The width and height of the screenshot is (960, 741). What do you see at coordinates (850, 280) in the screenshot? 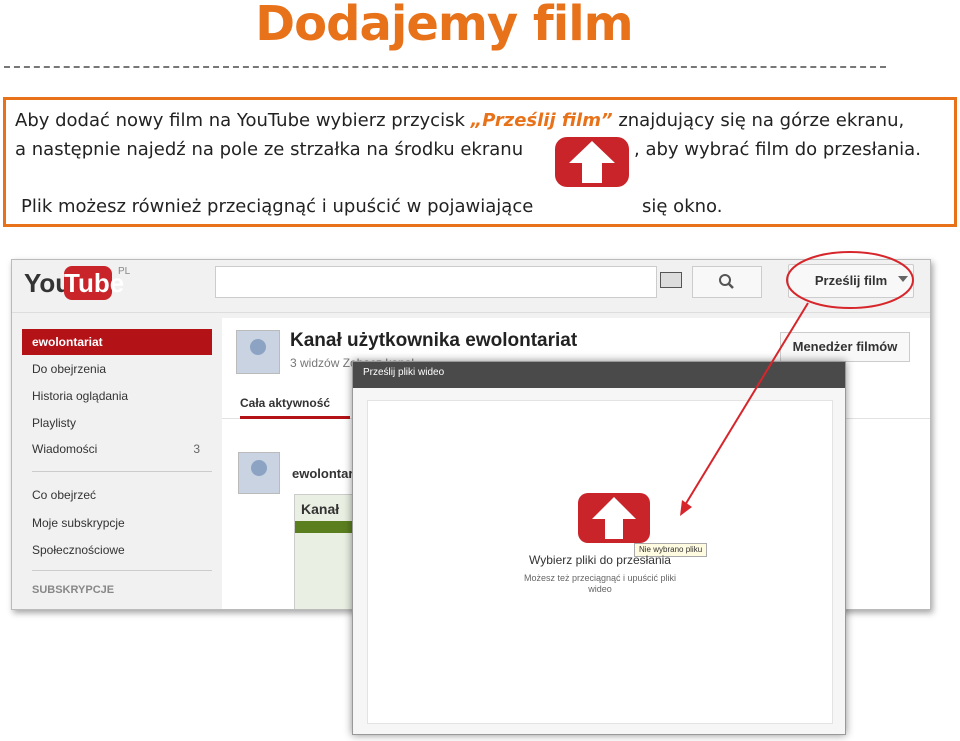
I see `highlight-ellipse` at bounding box center [850, 280].